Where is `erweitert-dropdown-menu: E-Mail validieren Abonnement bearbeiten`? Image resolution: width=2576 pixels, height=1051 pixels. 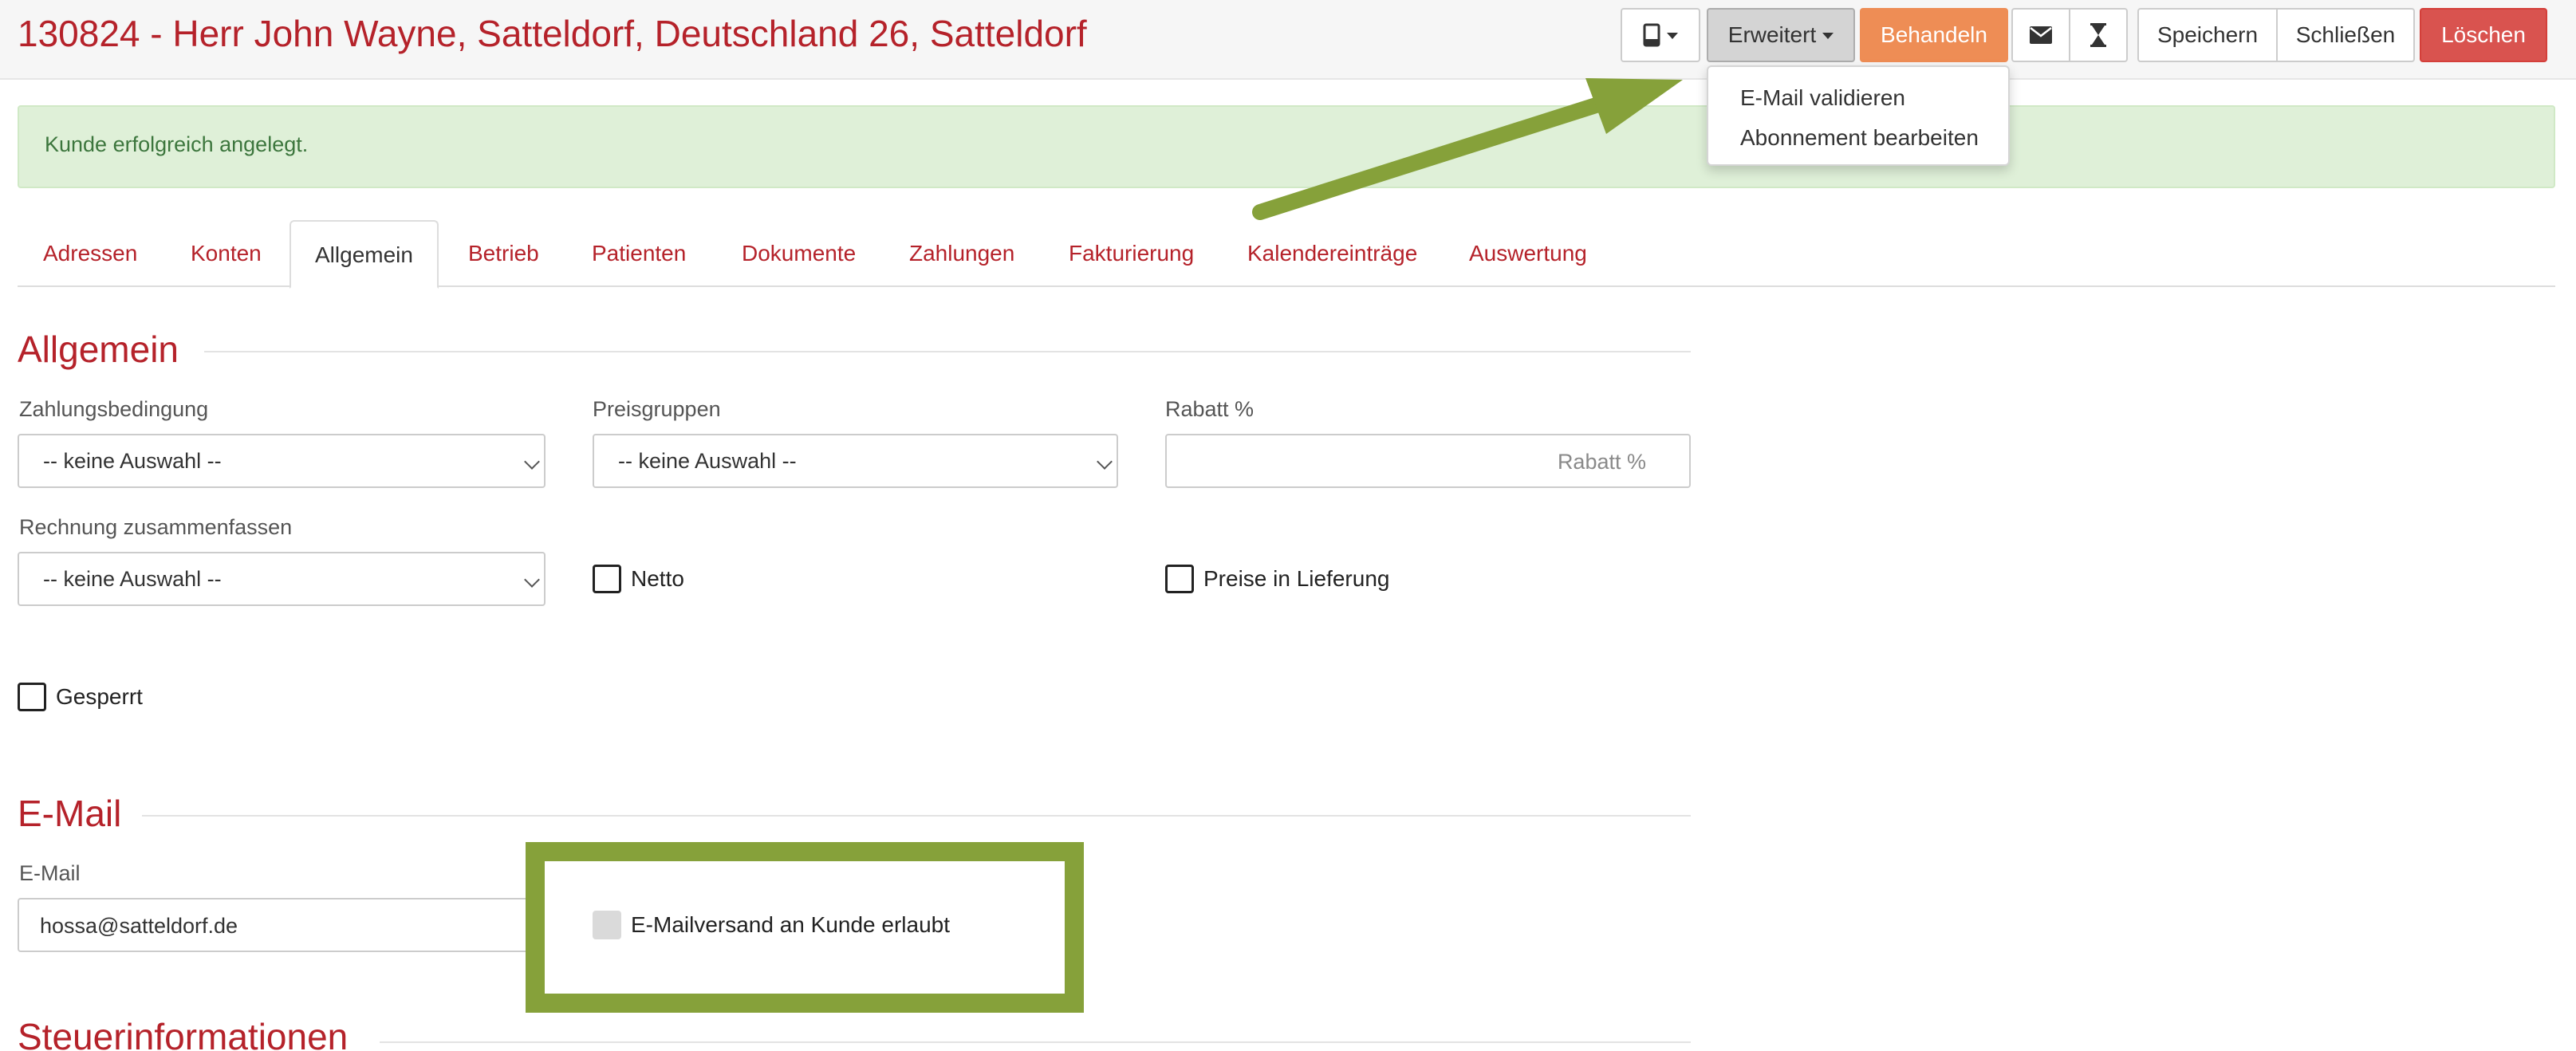 erweitert-dropdown-menu: E-Mail validieren Abonnement bearbeiten is located at coordinates (1858, 115).